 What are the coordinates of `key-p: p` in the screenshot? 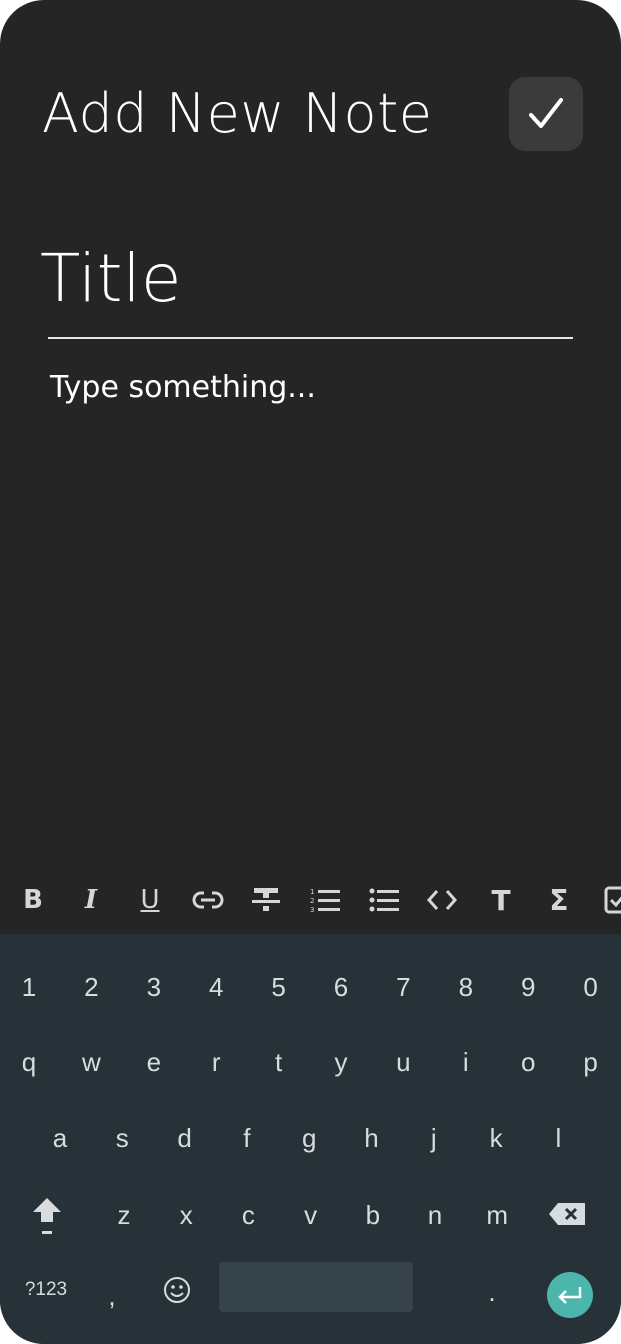 It's located at (591, 1062).